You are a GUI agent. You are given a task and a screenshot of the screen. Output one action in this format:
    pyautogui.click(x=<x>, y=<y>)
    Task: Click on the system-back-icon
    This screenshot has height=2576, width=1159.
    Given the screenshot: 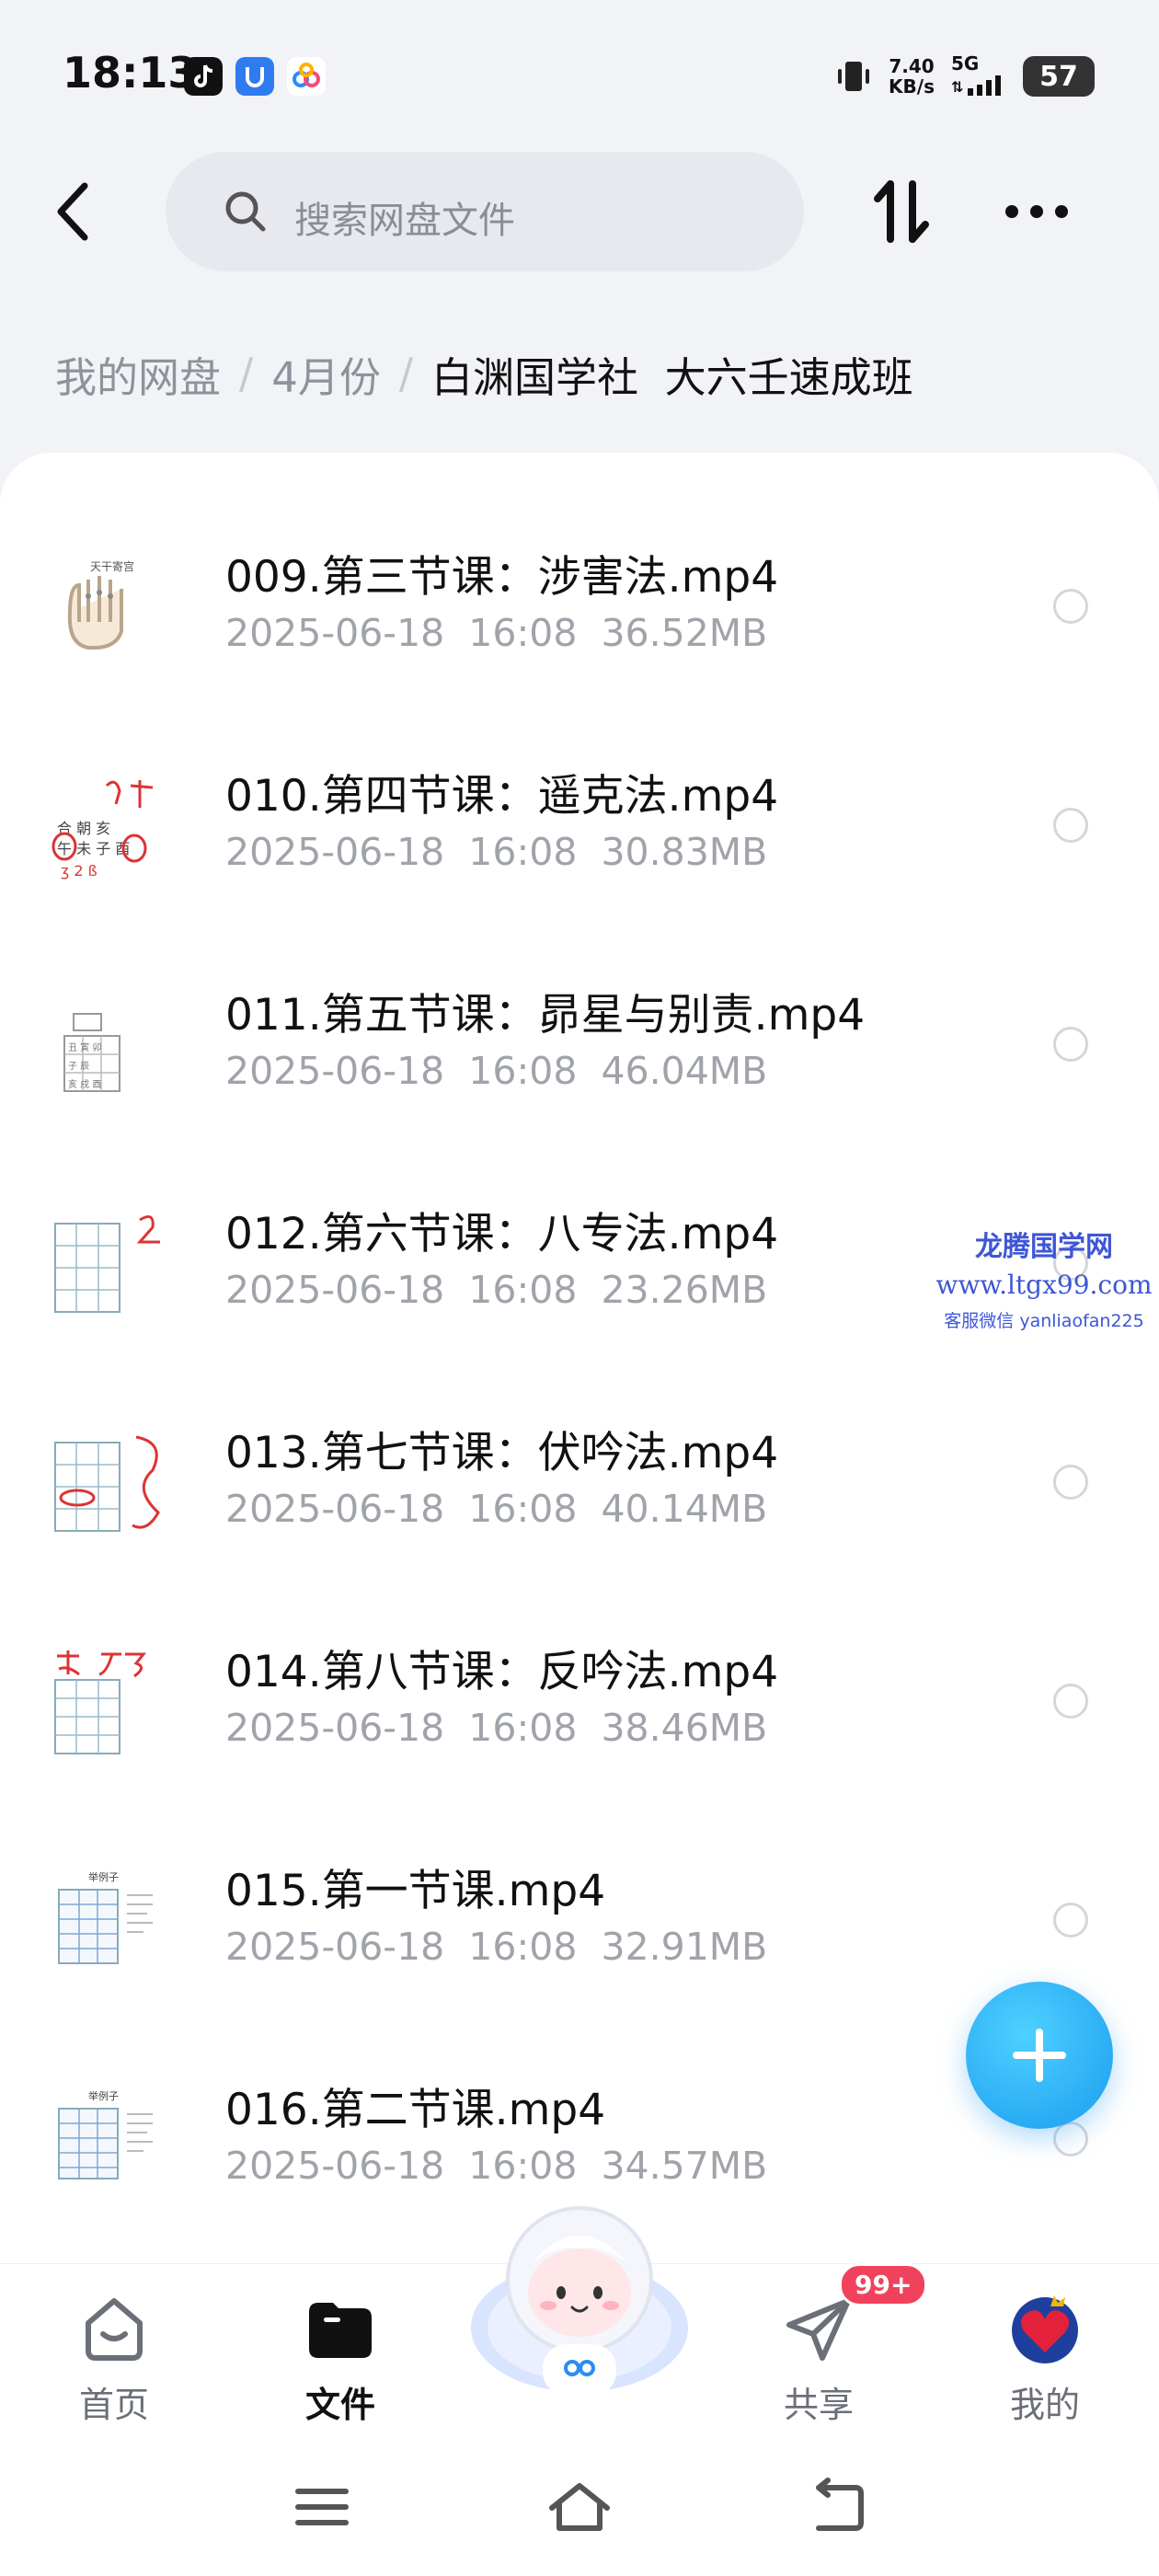 What is the action you would take?
    pyautogui.click(x=837, y=2507)
    